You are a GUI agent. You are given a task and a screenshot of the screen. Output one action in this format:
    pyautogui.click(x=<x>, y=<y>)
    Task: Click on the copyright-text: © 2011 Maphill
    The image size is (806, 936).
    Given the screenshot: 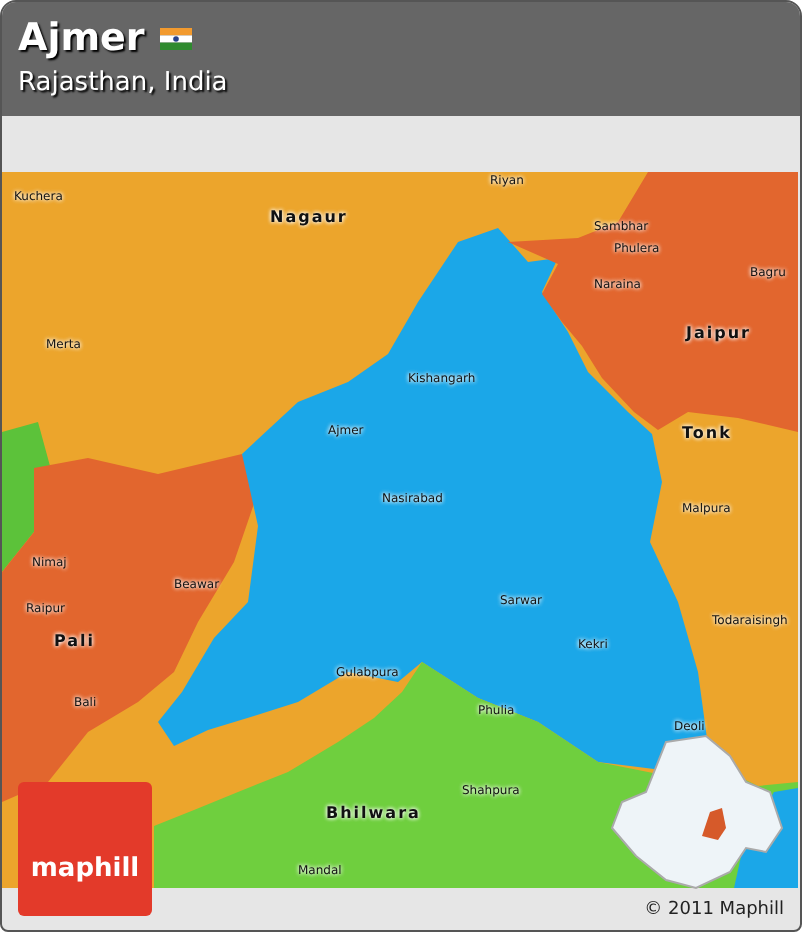 What is the action you would take?
    pyautogui.click(x=714, y=909)
    